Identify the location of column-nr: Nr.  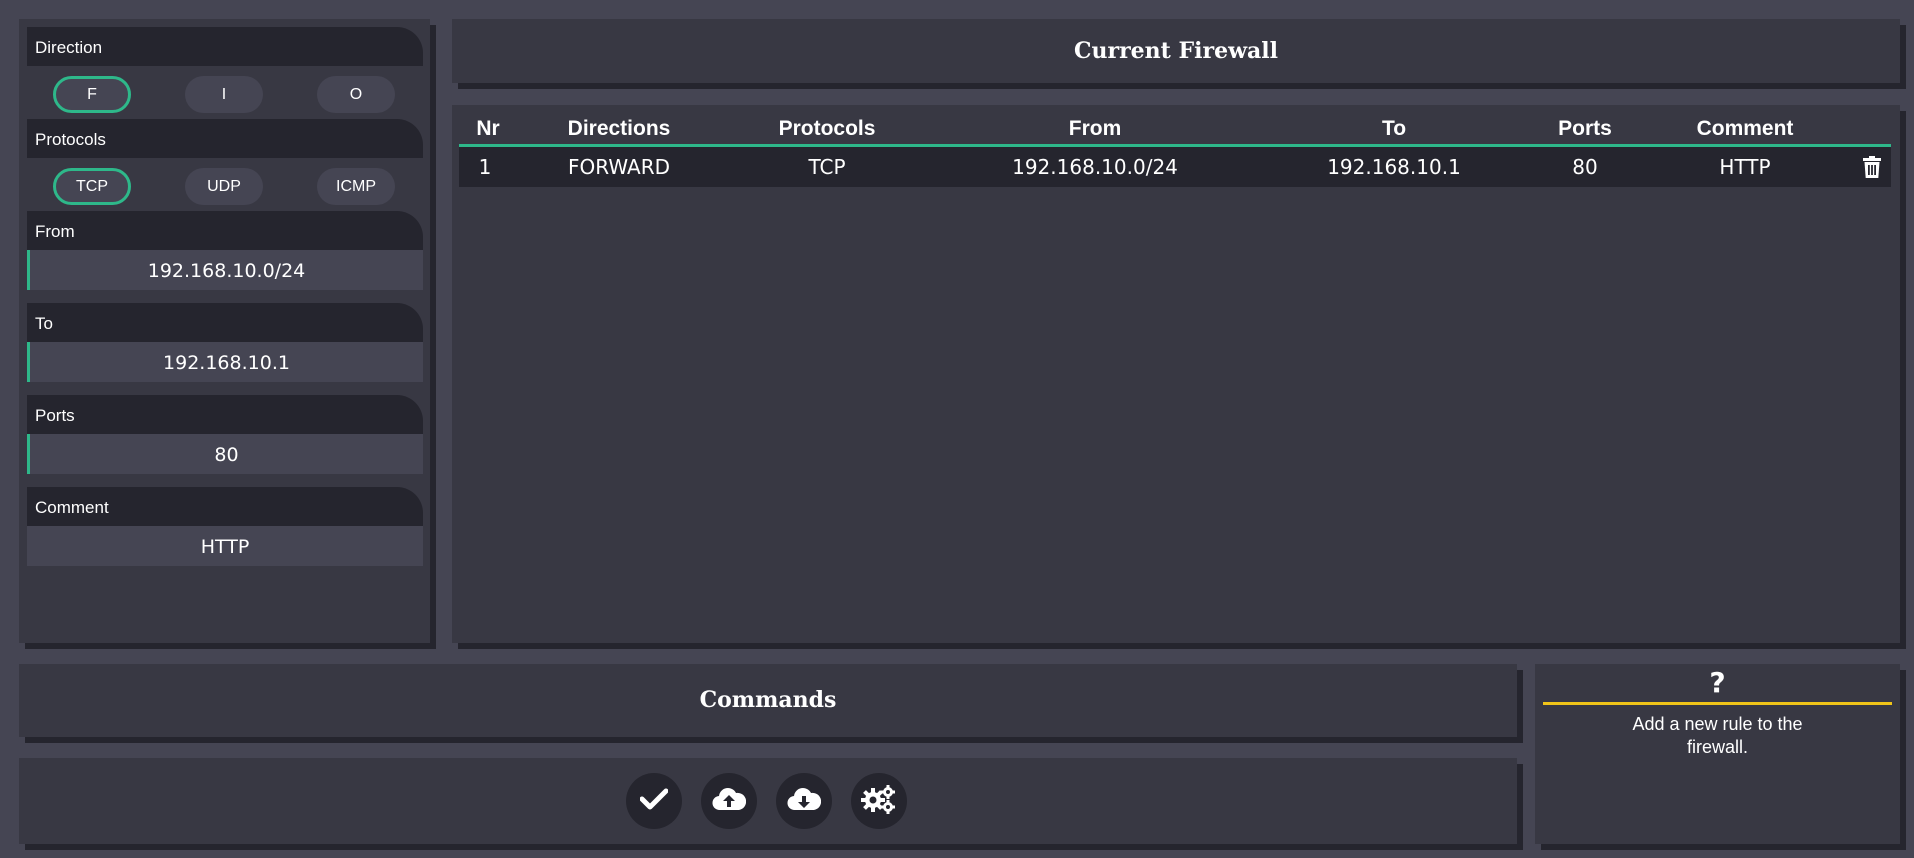
(488, 128).